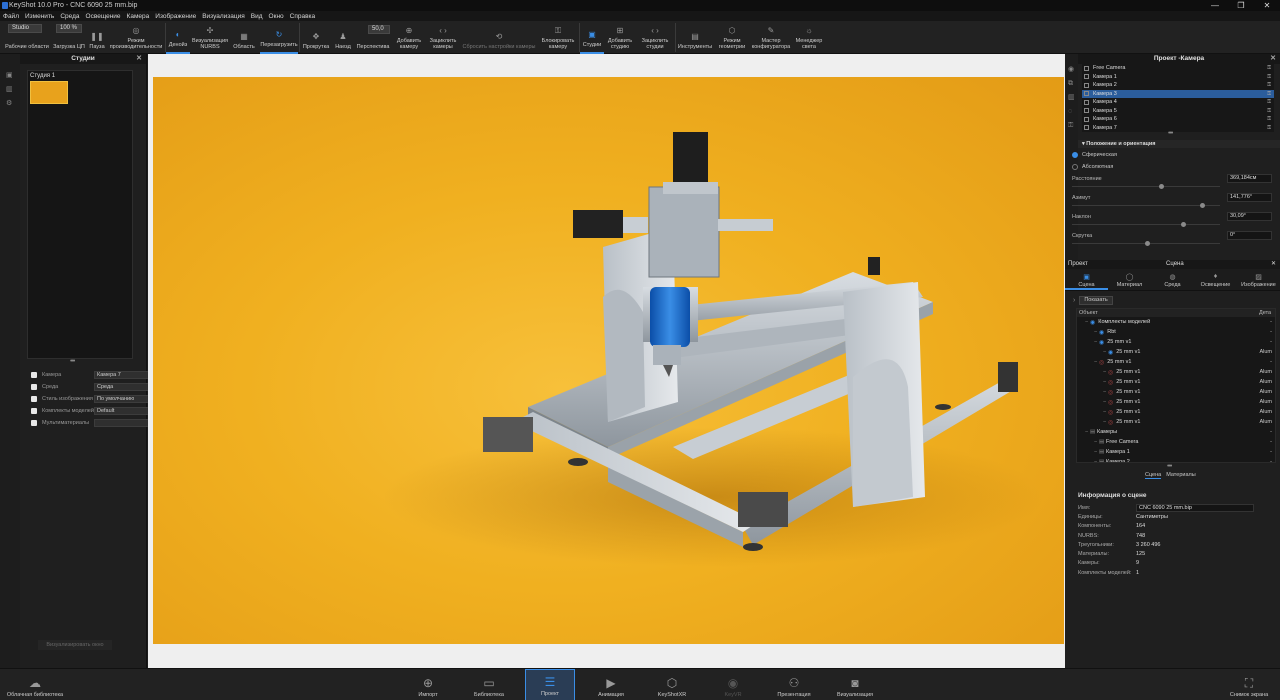 This screenshot has width=1280, height=700. Describe the element at coordinates (279, 37) in the screenshot. I see `reload-button: ↻ Перезагрузить` at that location.